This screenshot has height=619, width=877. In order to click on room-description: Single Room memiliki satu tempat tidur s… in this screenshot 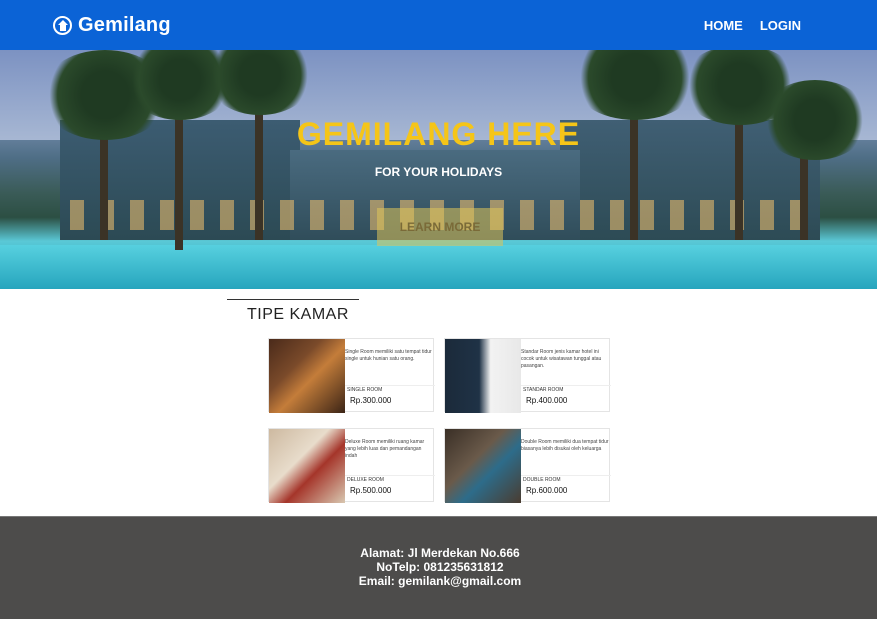, I will do `click(388, 355)`.